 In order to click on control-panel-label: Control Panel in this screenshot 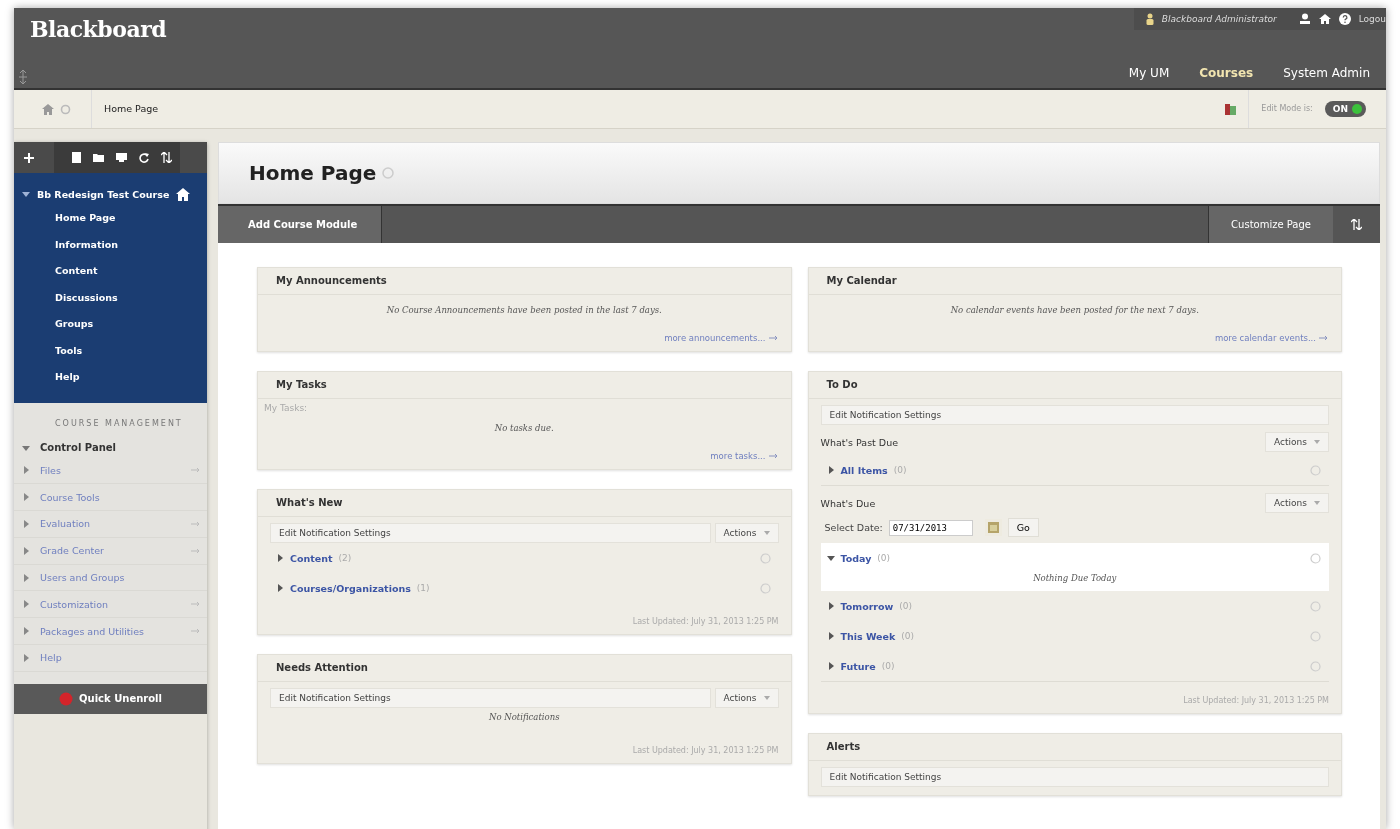, I will do `click(78, 447)`.